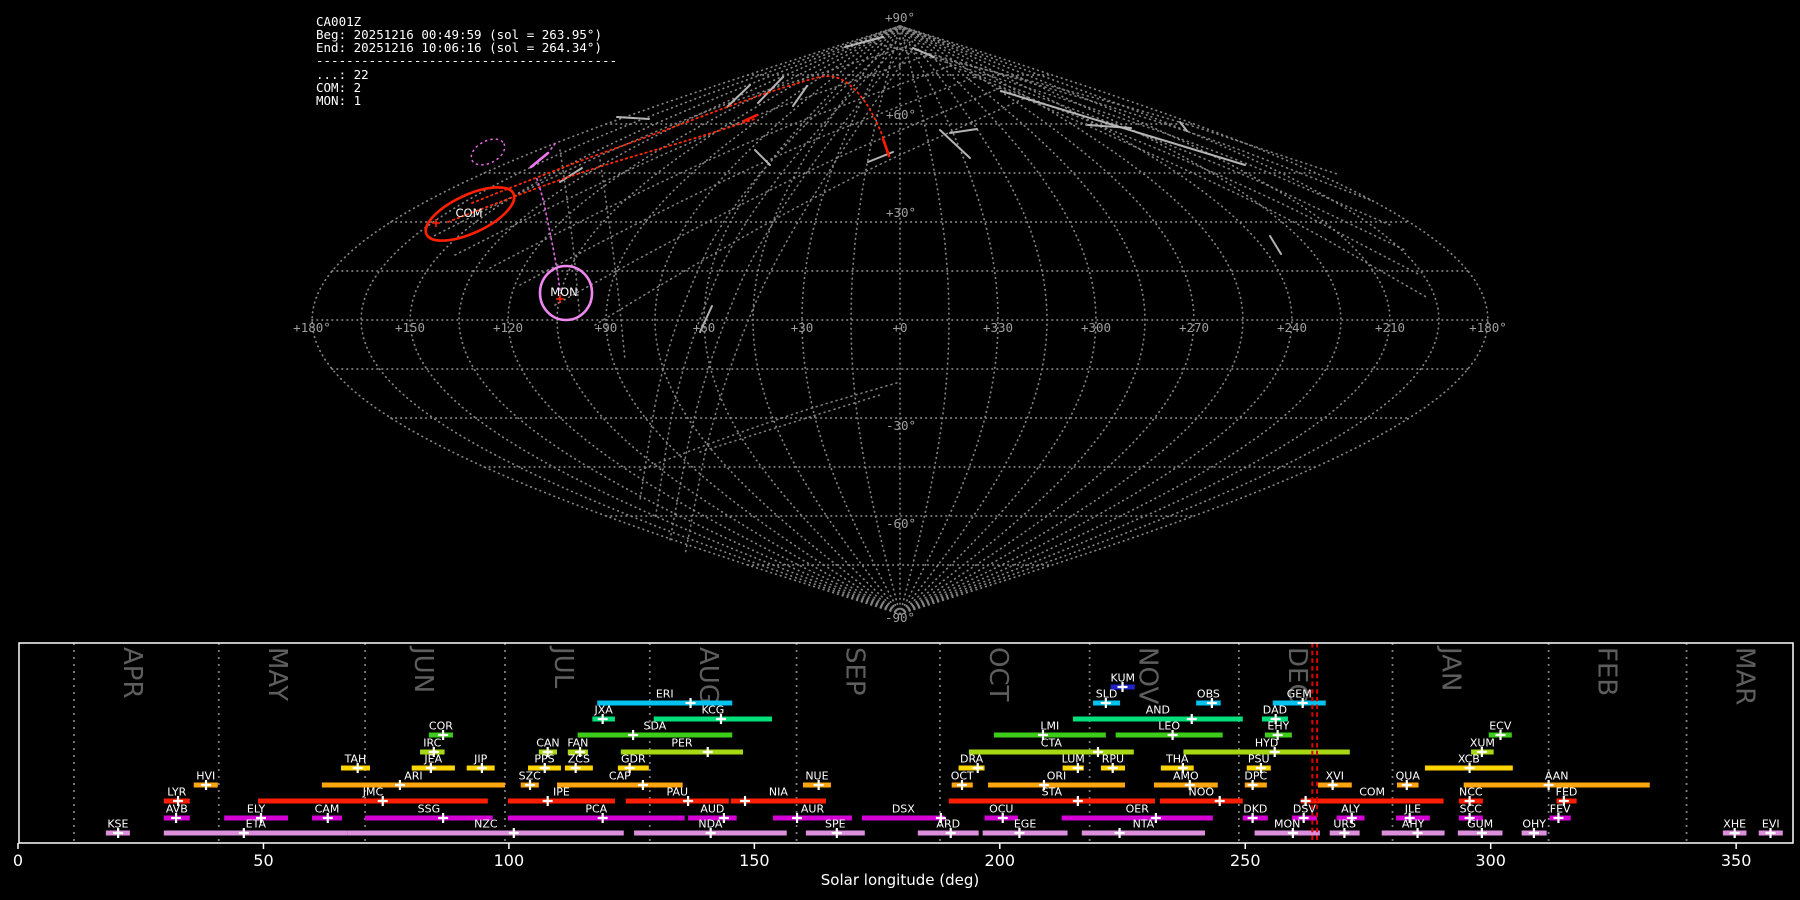 This screenshot has width=1800, height=900. I want to click on shower-label: ORI, so click(1057, 776).